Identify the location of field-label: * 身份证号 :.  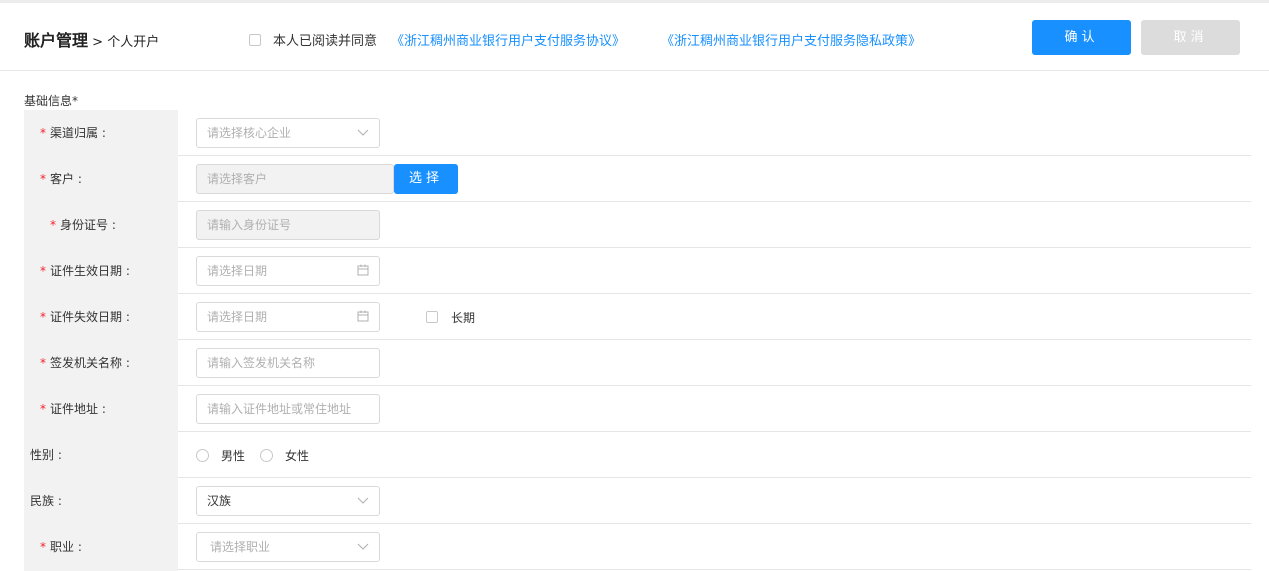
(83, 225).